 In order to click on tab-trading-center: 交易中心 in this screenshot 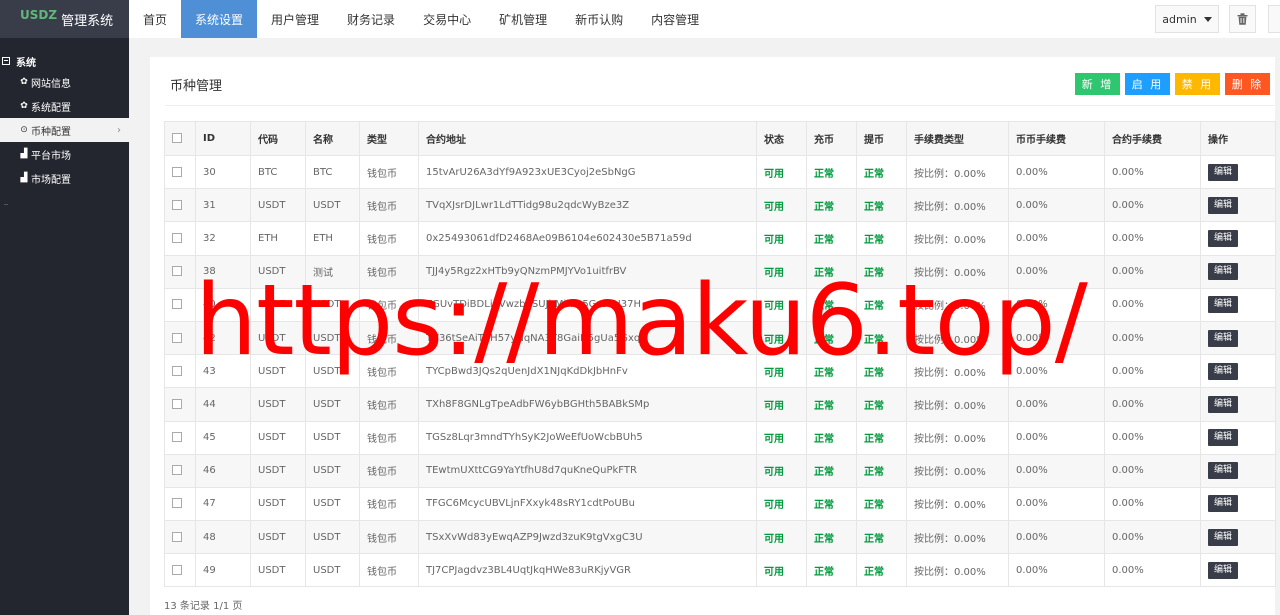, I will do `click(447, 19)`.